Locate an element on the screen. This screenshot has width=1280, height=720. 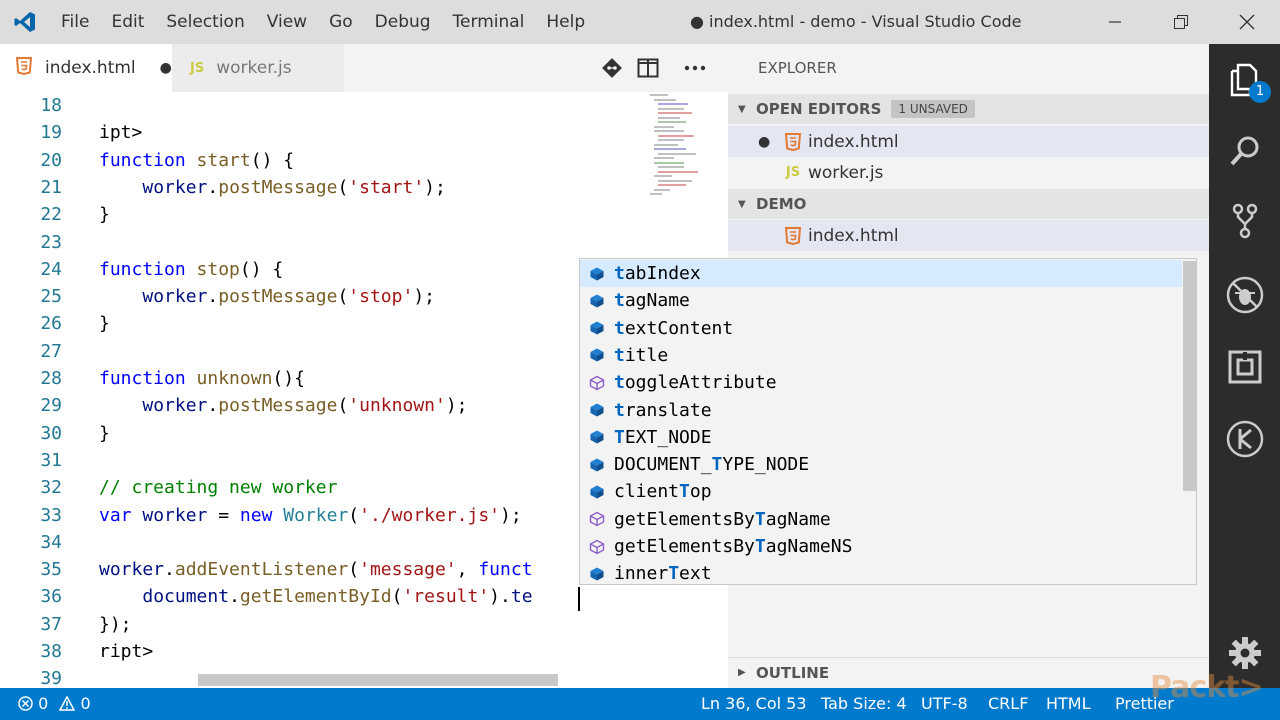
code-line: 20 function start() { is located at coordinates (325, 160).